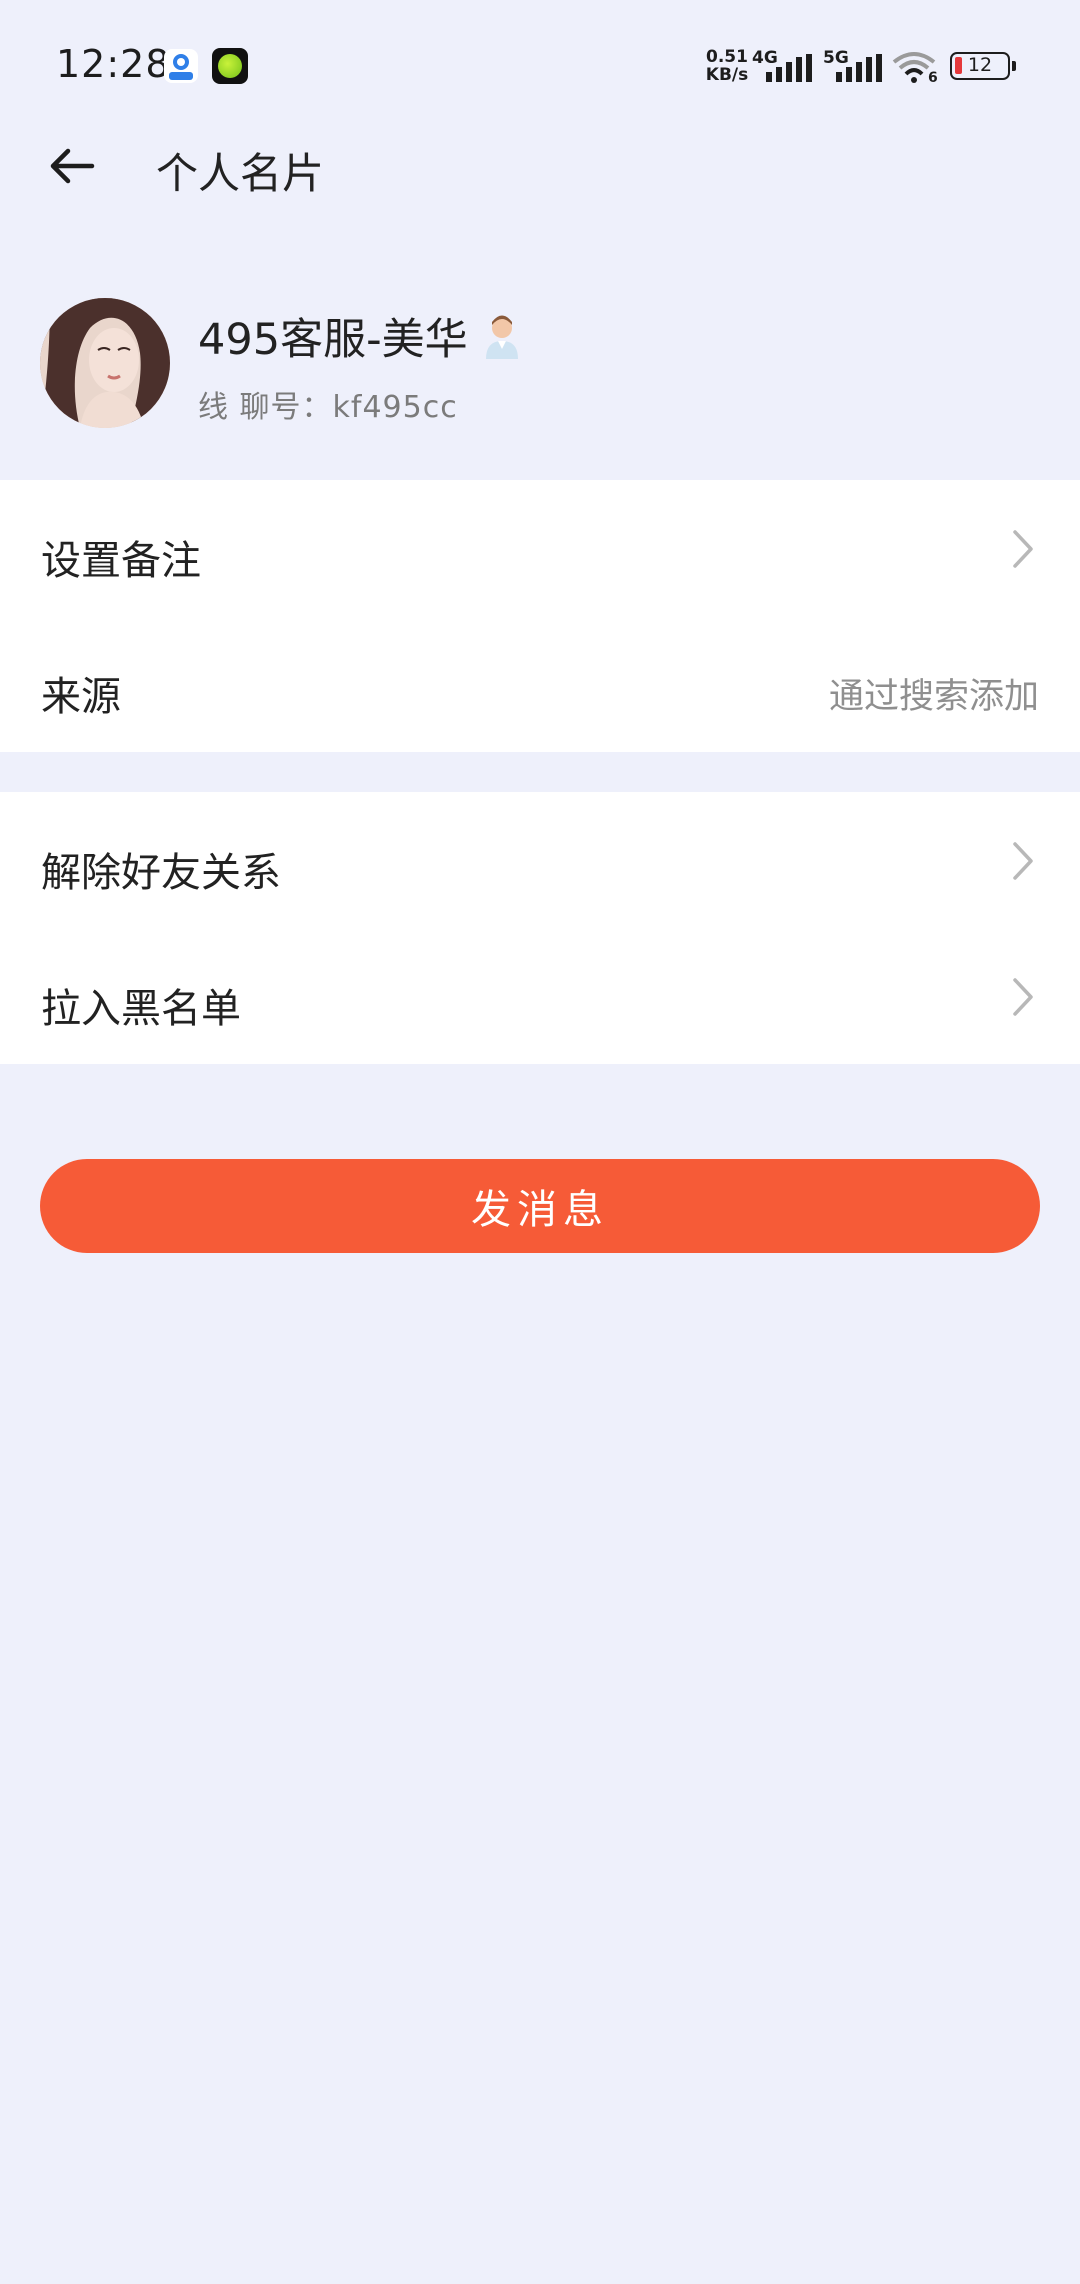  What do you see at coordinates (113, 64) in the screenshot?
I see `status-time: 12:28` at bounding box center [113, 64].